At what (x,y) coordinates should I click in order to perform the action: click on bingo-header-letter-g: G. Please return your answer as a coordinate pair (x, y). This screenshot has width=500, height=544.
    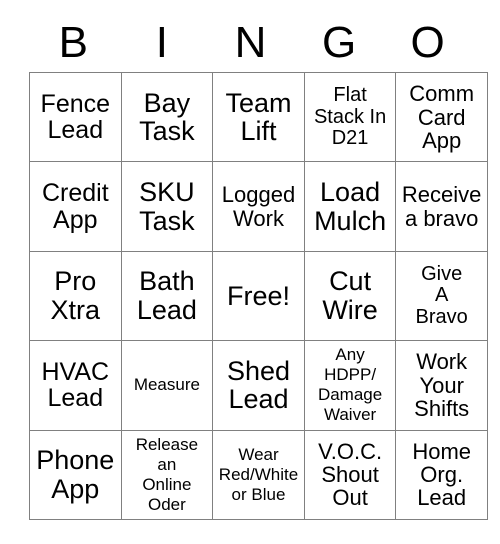
    Looking at the image, I should click on (339, 42).